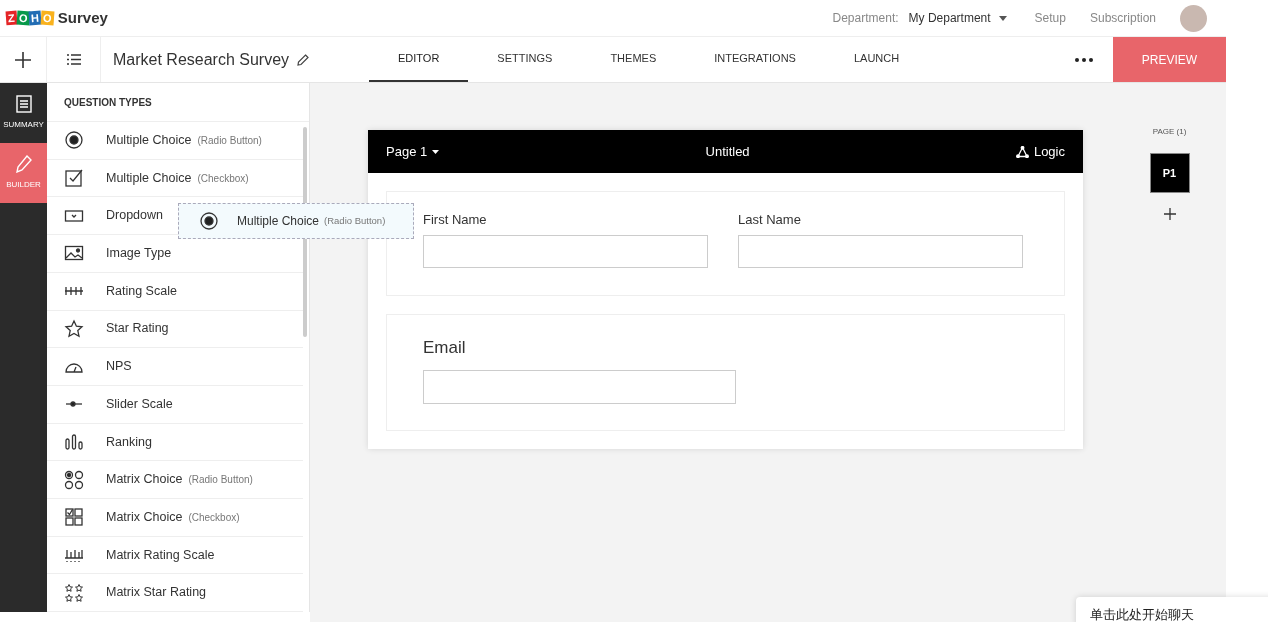  I want to click on matrix-star-icon, so click(74, 592).